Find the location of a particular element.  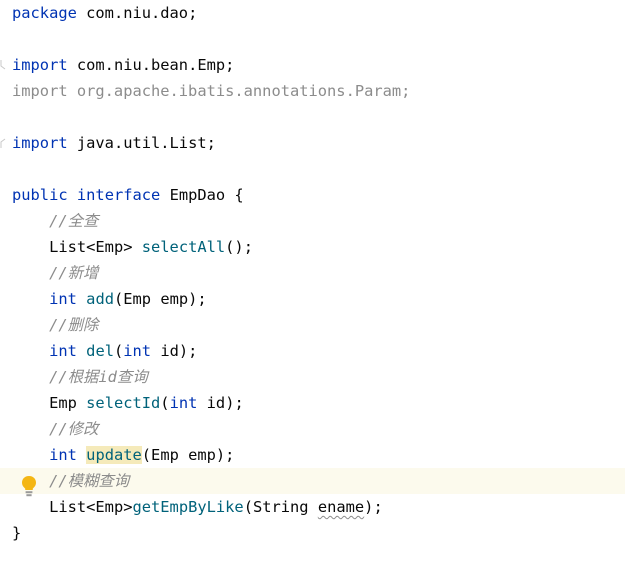

method-name: selectAll is located at coordinates (183, 247).